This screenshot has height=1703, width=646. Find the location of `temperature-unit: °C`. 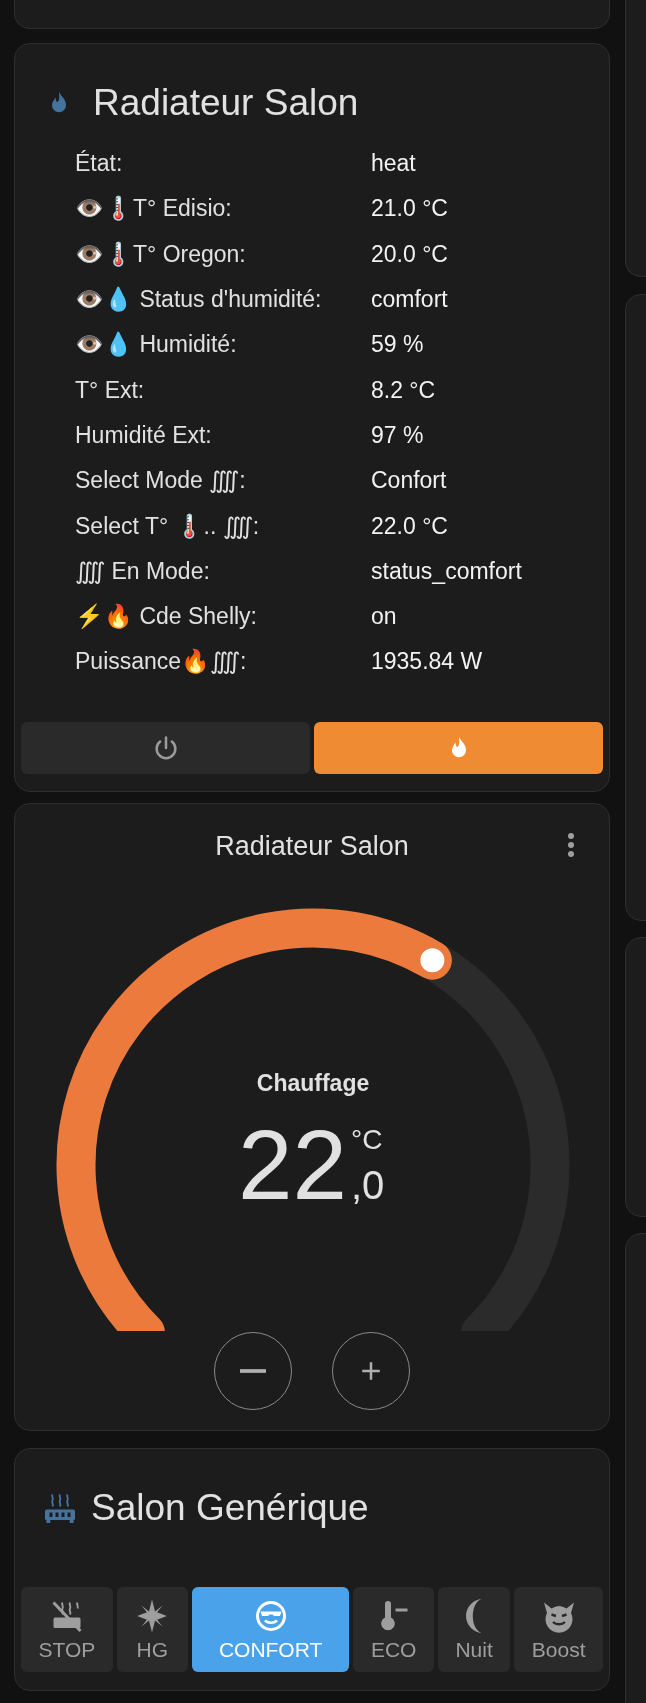

temperature-unit: °C is located at coordinates (367, 1139).